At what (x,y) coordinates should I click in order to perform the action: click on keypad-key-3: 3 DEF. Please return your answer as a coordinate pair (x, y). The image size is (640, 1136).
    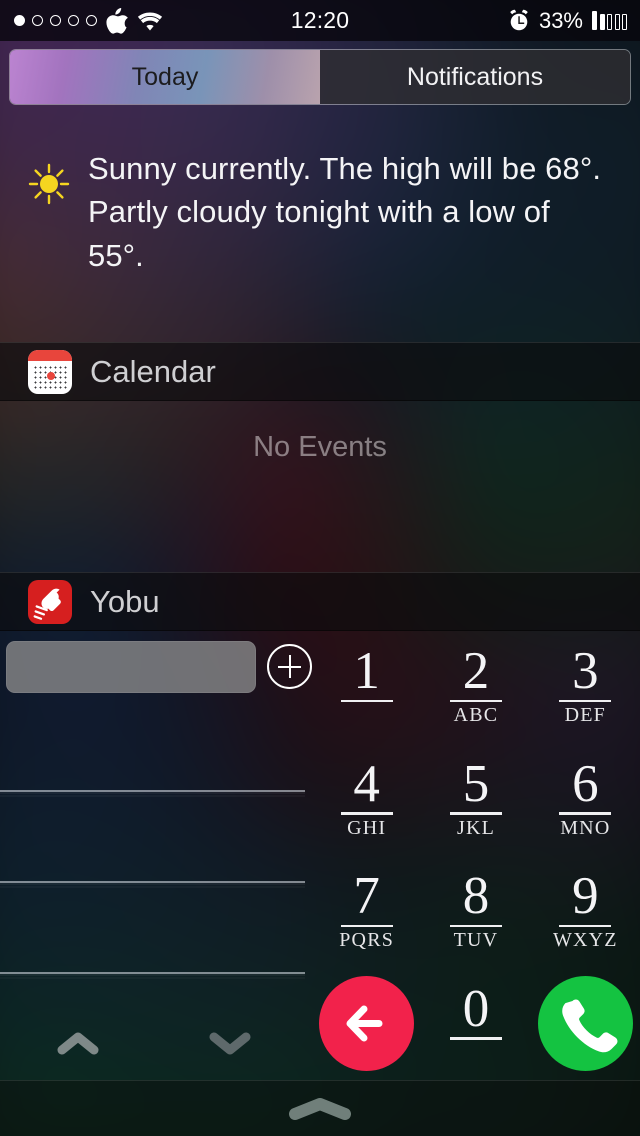
    Looking at the image, I should click on (585, 686).